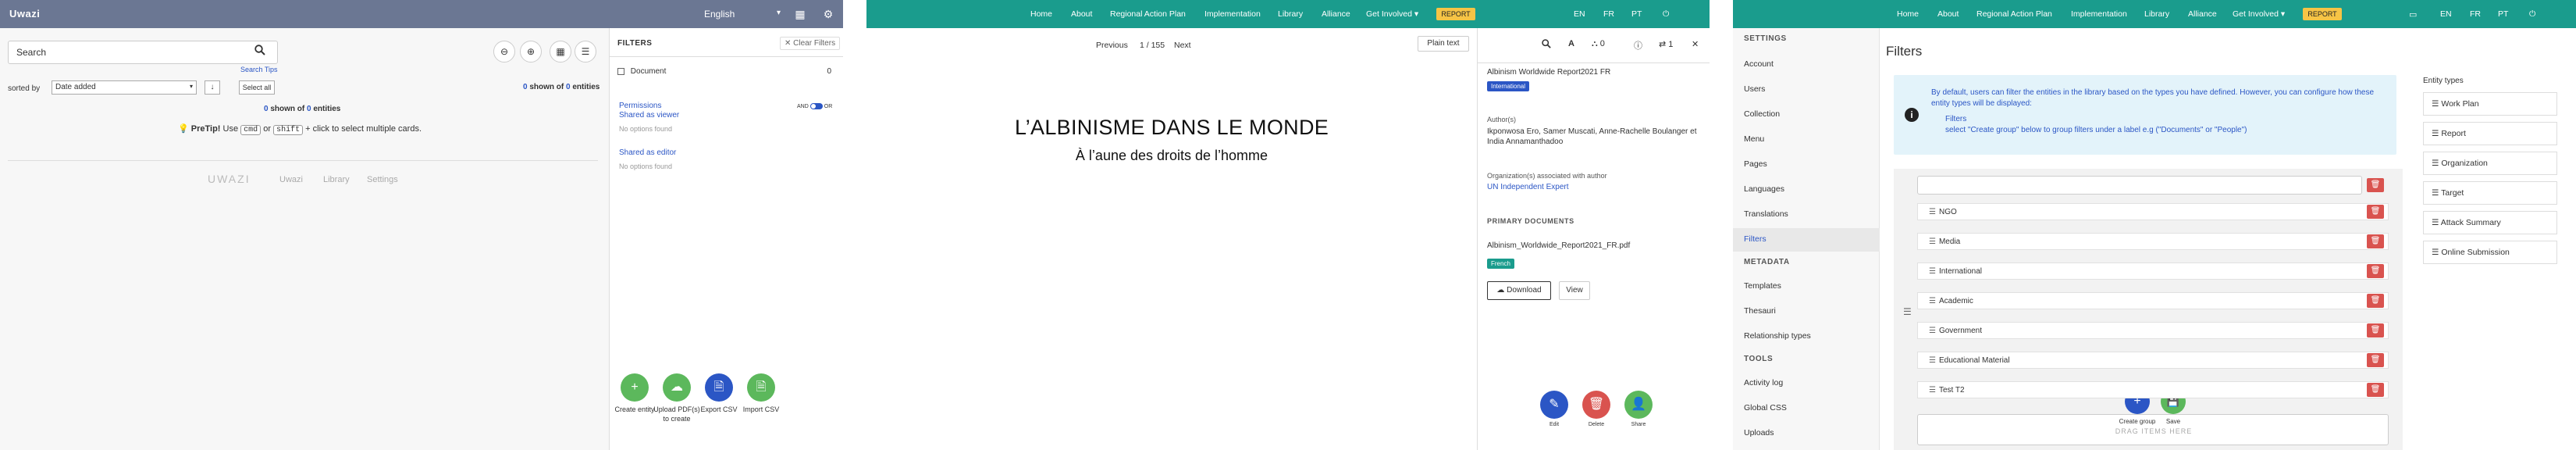 The image size is (2576, 450). Describe the element at coordinates (1638, 405) in the screenshot. I see `share-button: 👤` at that location.